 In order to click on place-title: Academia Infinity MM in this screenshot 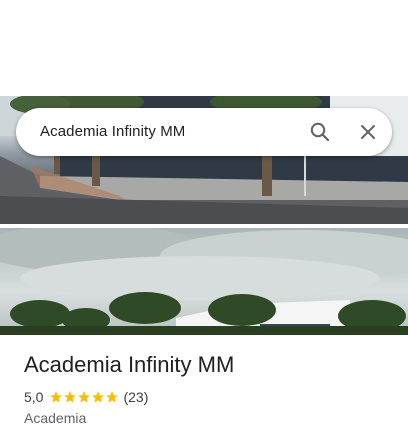, I will do `click(129, 364)`.